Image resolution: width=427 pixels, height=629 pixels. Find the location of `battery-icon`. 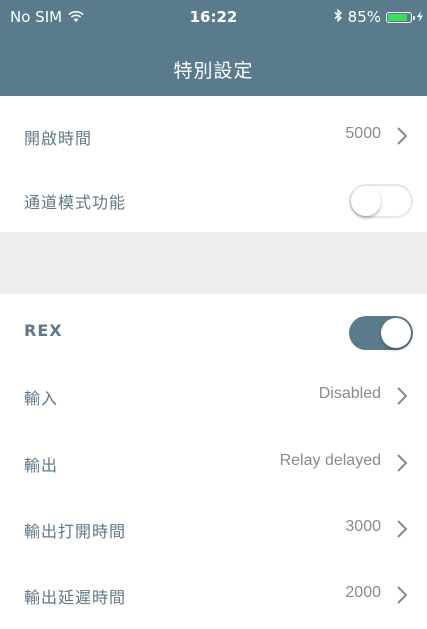

battery-icon is located at coordinates (400, 17).